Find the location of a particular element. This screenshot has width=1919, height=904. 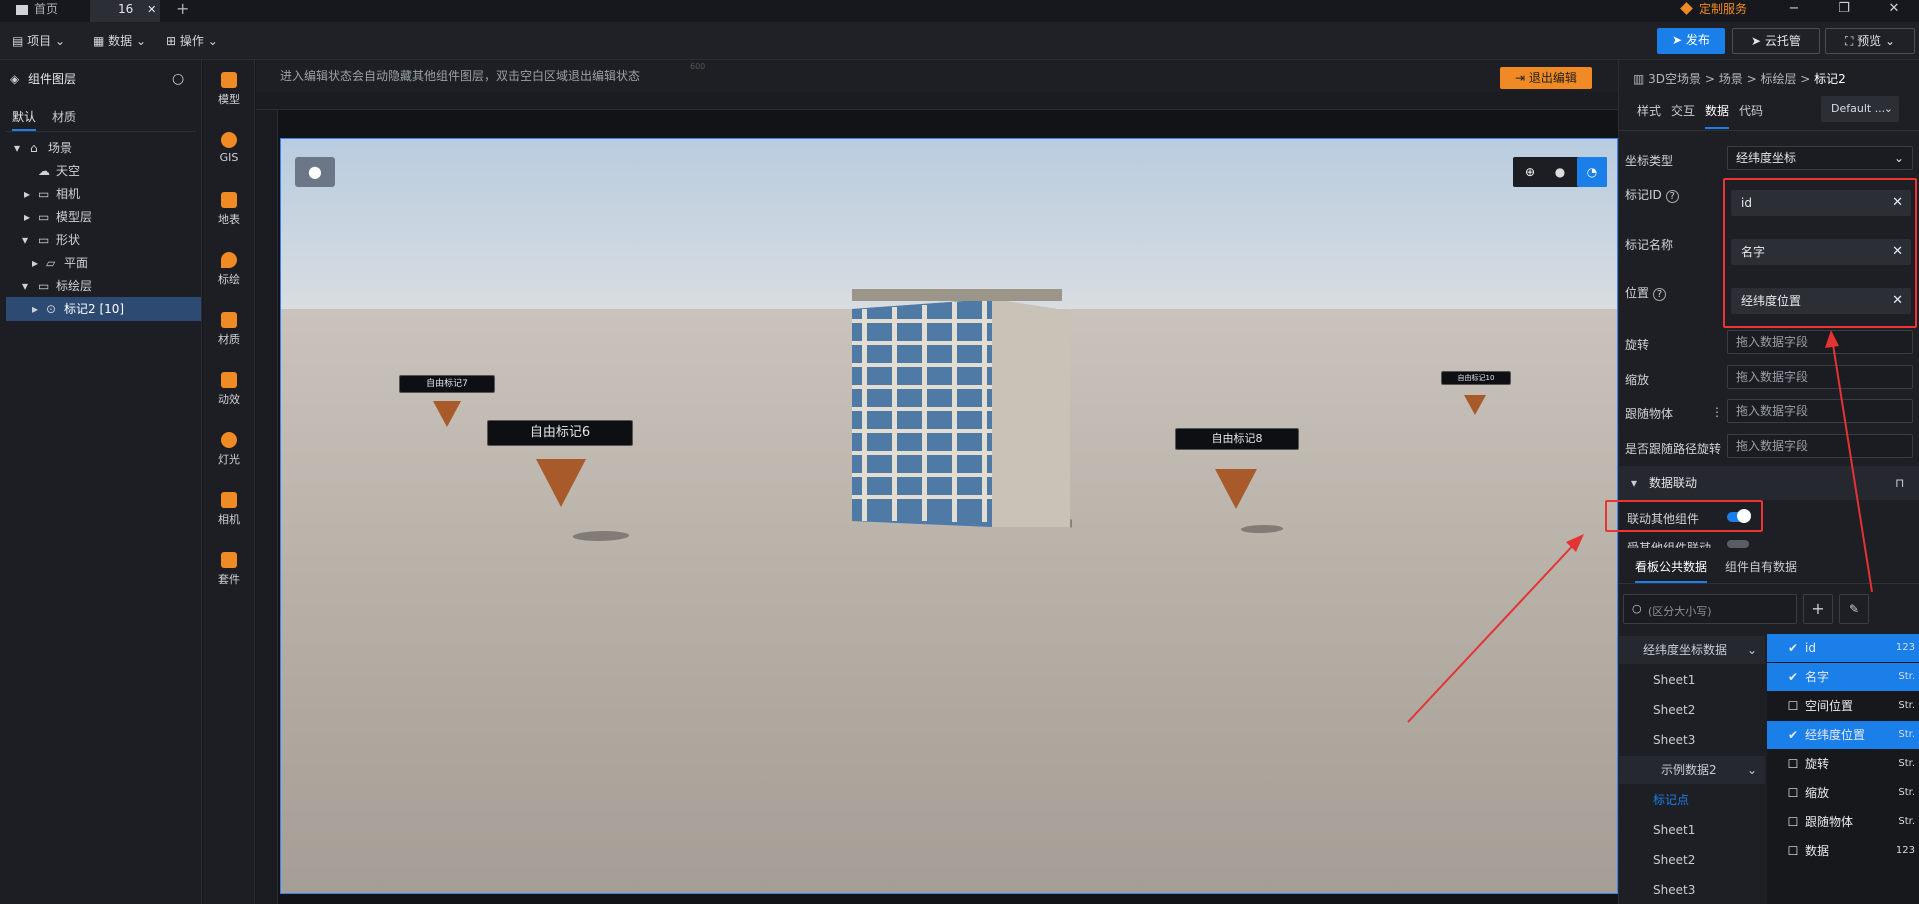

tree-item-scene: ▾ ⌂ 场景 is located at coordinates (101, 148).